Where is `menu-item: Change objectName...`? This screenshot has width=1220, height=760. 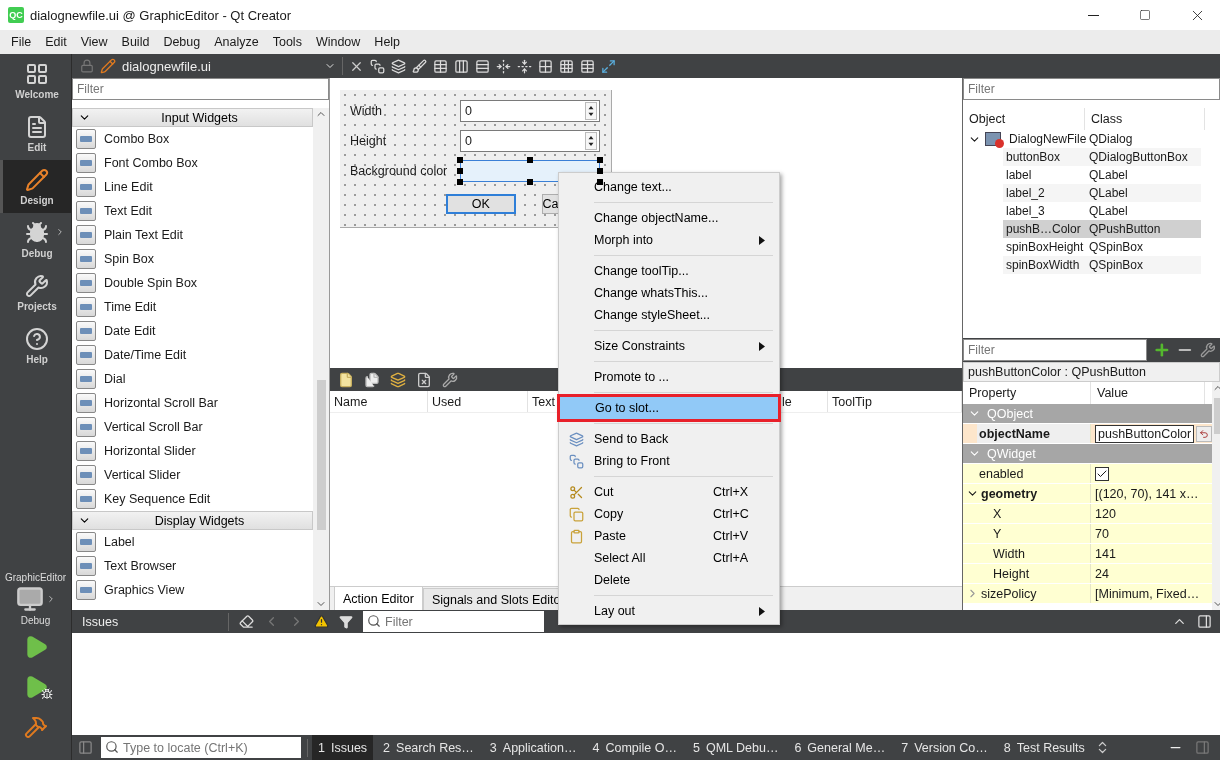
menu-item: Change objectName... is located at coordinates (669, 218).